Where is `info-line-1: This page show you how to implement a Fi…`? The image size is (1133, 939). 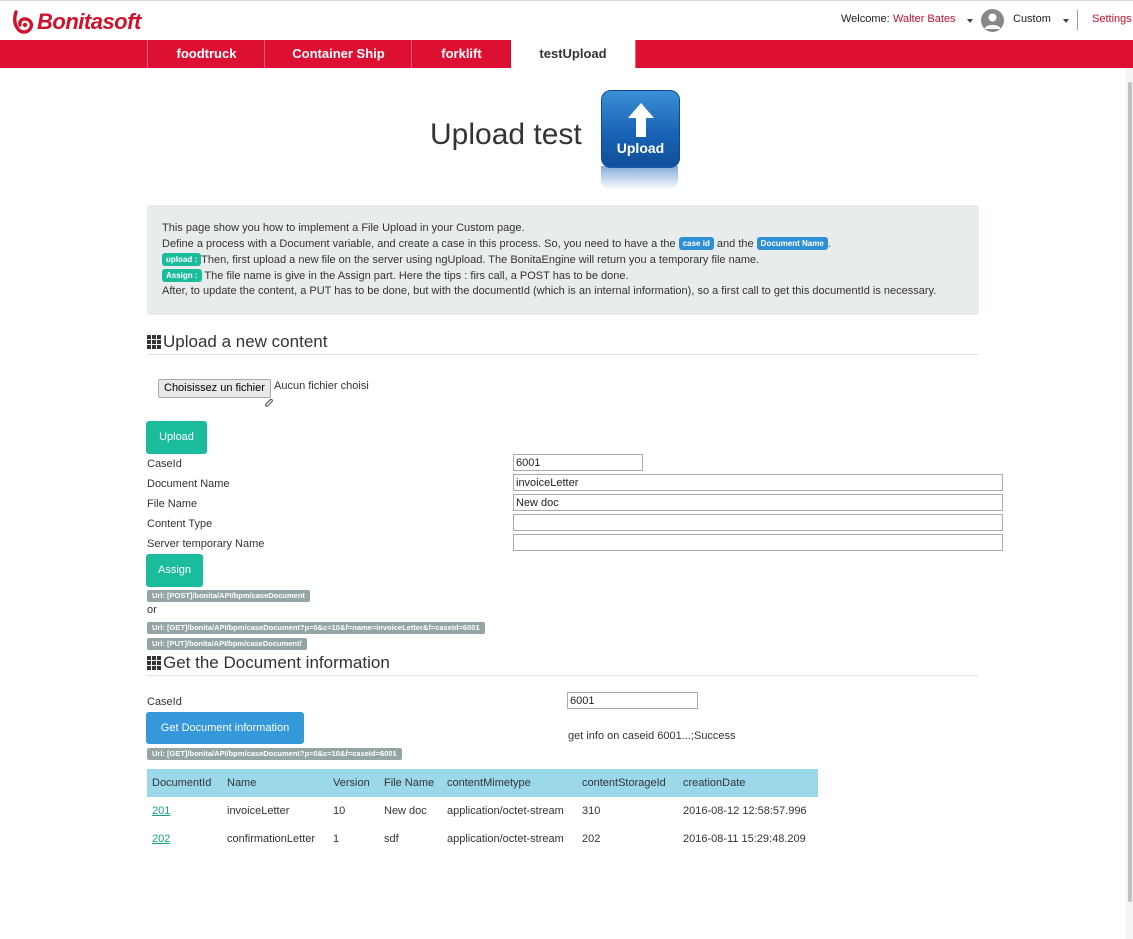
info-line-1: This page show you how to implement a Fi… is located at coordinates (343, 228).